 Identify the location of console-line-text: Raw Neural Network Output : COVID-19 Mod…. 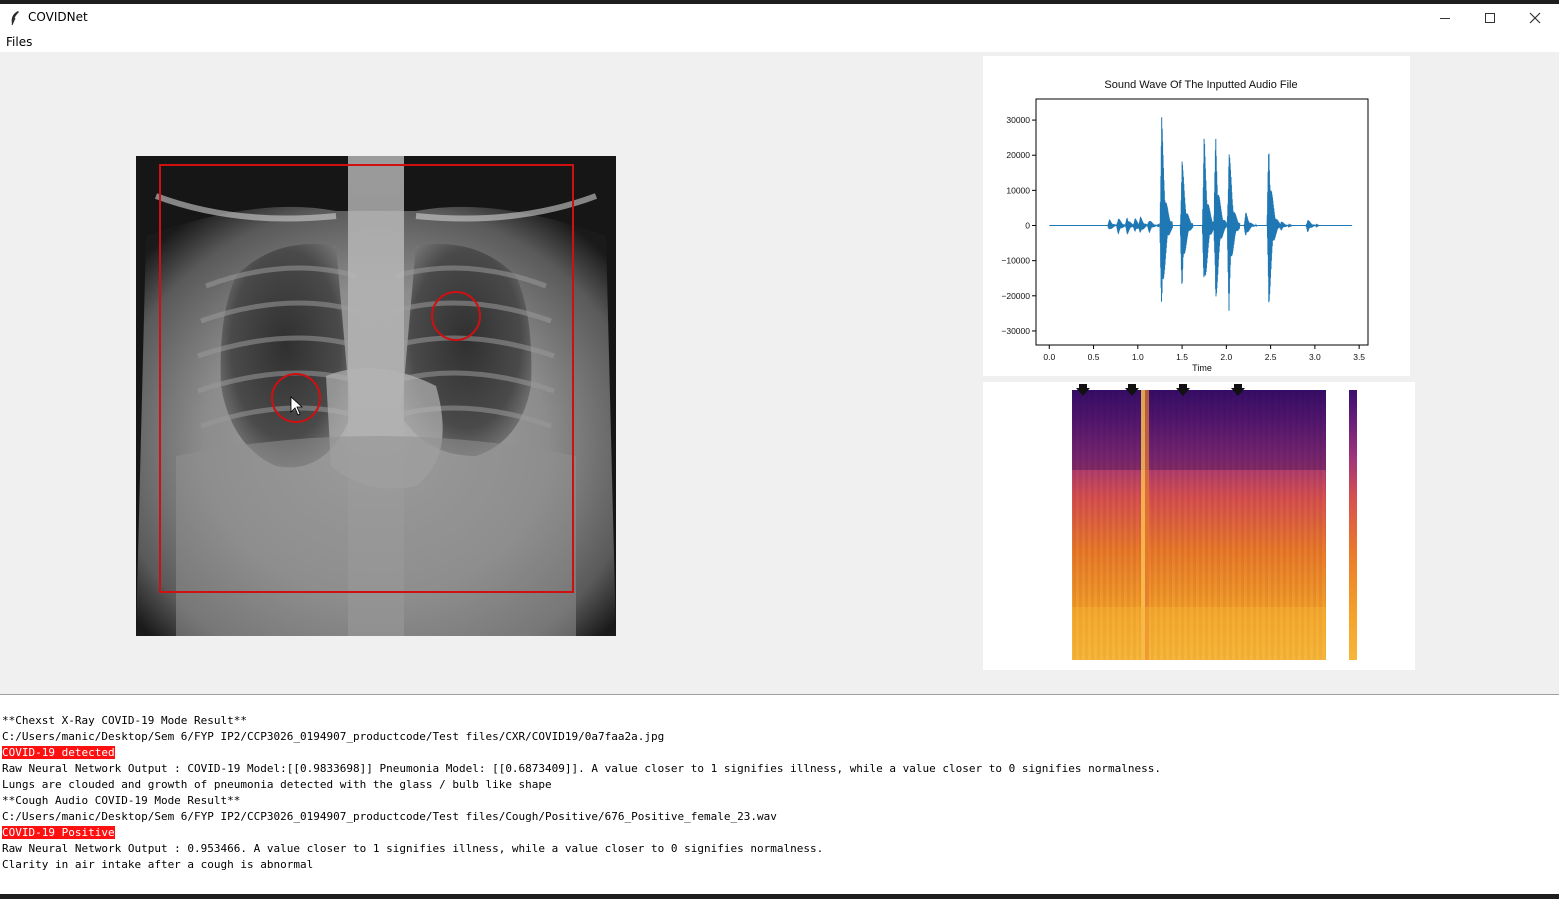
(581, 768).